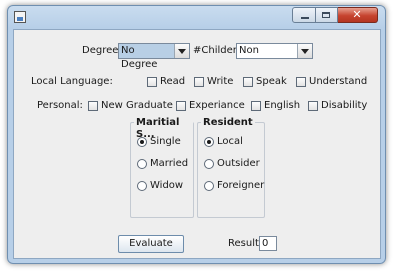 This screenshot has height=274, width=395. What do you see at coordinates (167, 185) in the screenshot?
I see `widow-label: Widow` at bounding box center [167, 185].